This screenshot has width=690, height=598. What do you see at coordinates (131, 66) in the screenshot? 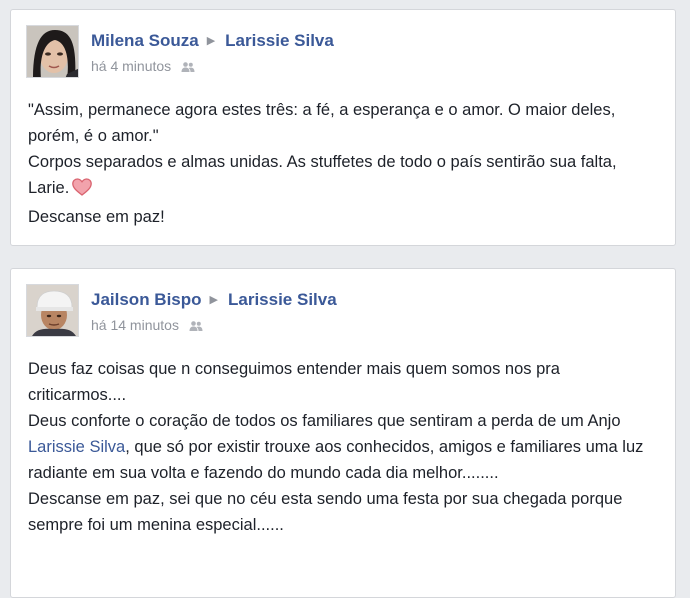
I see `timestamp: há 4 minutos` at bounding box center [131, 66].